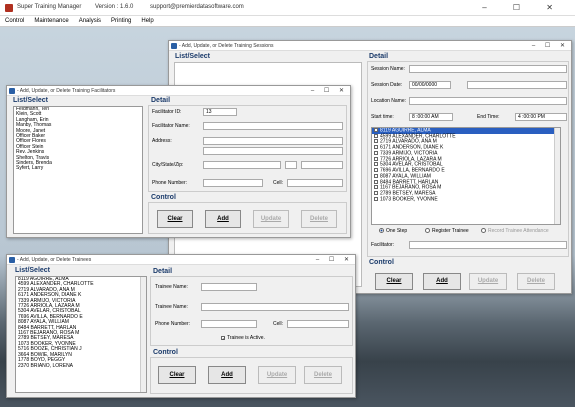  What do you see at coordinates (181, 260) in the screenshot?
I see `trainees-titlebar: - Add, Update, or Delete Trainees – ☐ ✕` at bounding box center [181, 260].